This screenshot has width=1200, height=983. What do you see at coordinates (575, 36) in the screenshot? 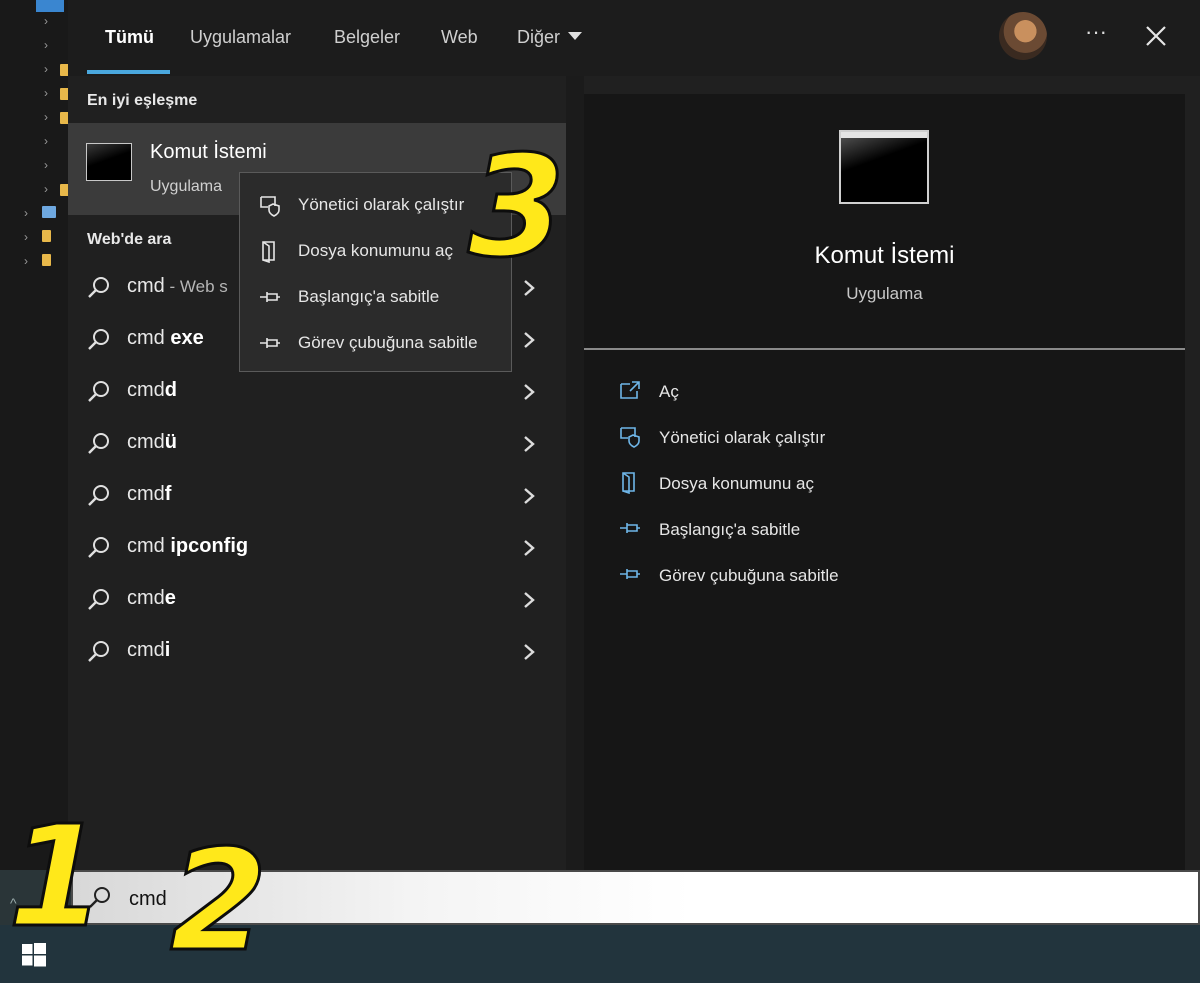
I see `caret-down-icon` at bounding box center [575, 36].